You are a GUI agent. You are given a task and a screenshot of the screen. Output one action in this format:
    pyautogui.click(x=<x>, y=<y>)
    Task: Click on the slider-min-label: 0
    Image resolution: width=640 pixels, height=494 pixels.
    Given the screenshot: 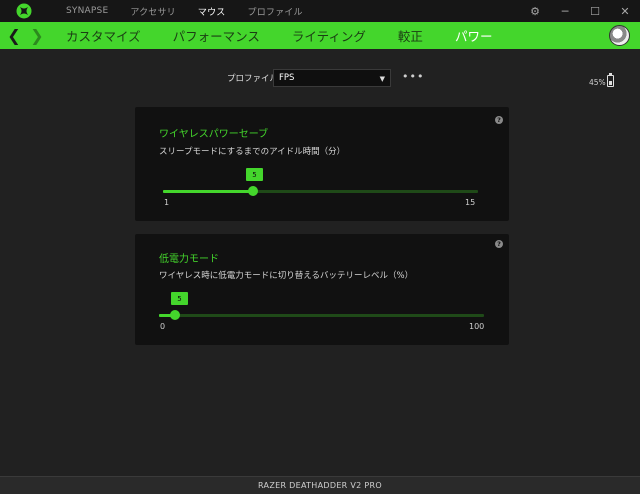 What is the action you would take?
    pyautogui.click(x=163, y=326)
    